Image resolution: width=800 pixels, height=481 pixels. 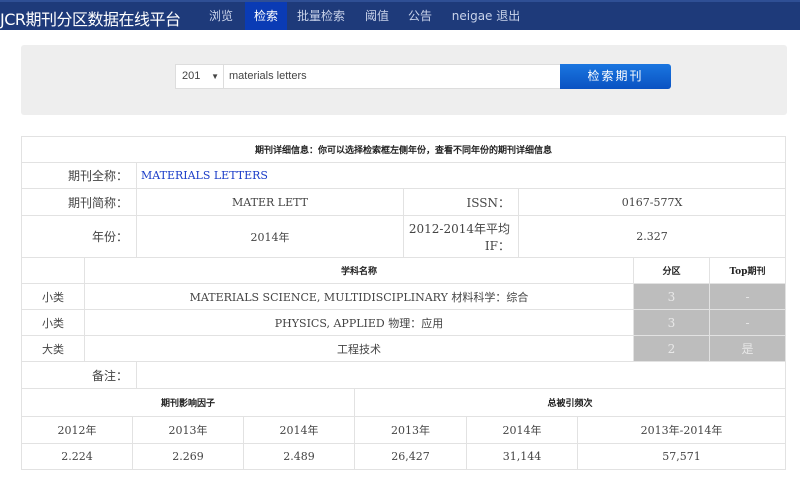 I want to click on cite-header: 总被引频次, so click(x=570, y=402).